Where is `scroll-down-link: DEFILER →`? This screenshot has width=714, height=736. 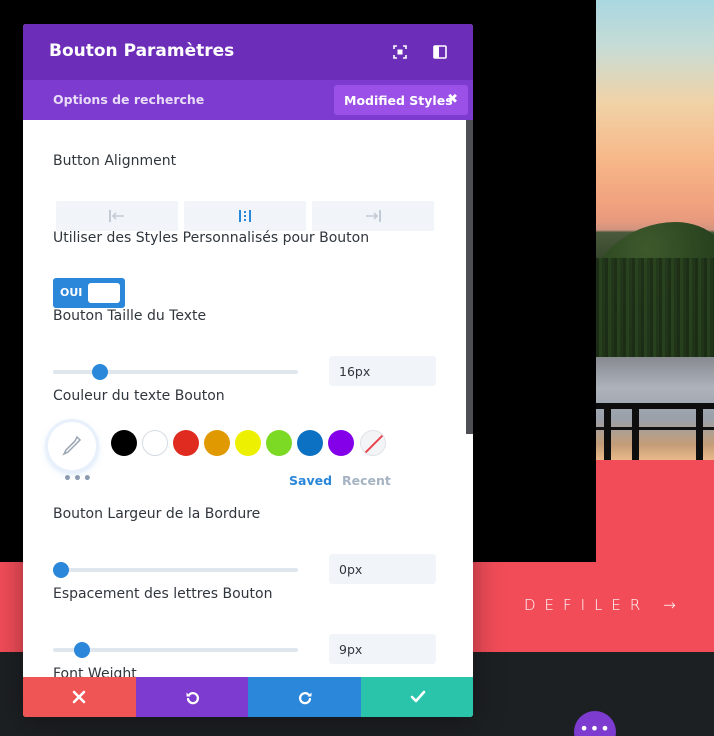 scroll-down-link: DEFILER → is located at coordinates (604, 605).